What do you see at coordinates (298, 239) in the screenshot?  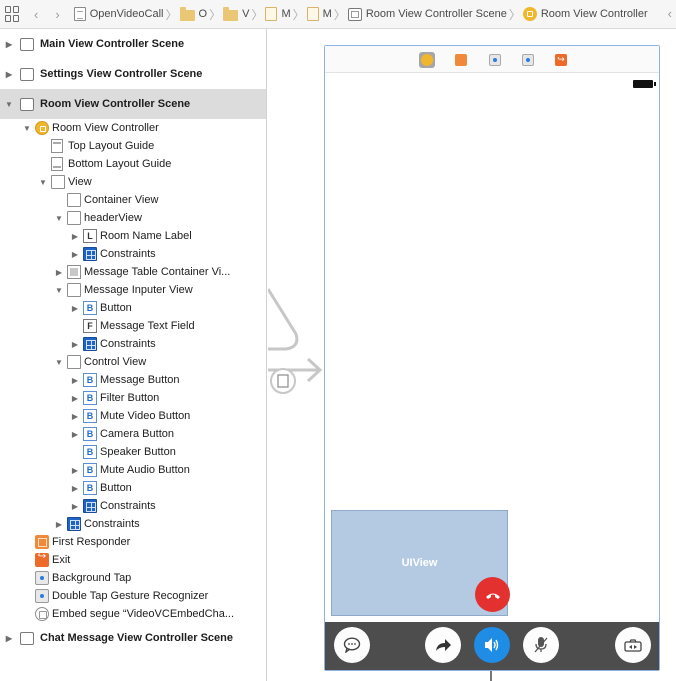 I see `segue-arrow` at bounding box center [298, 239].